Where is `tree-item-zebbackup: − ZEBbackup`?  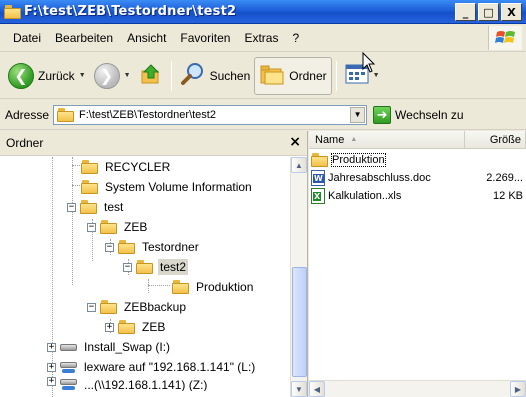 tree-item-zebbackup: − ZEBbackup is located at coordinates (137, 307).